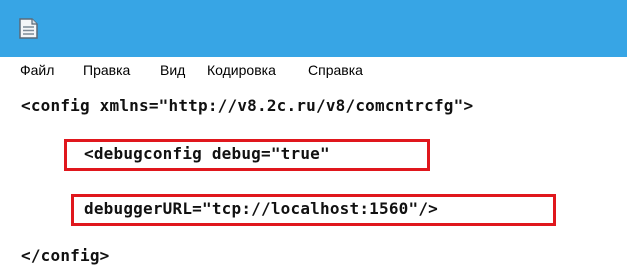 This screenshot has height=270, width=627. Describe the element at coordinates (65, 255) in the screenshot. I see `code-line-config-close: </config>` at that location.